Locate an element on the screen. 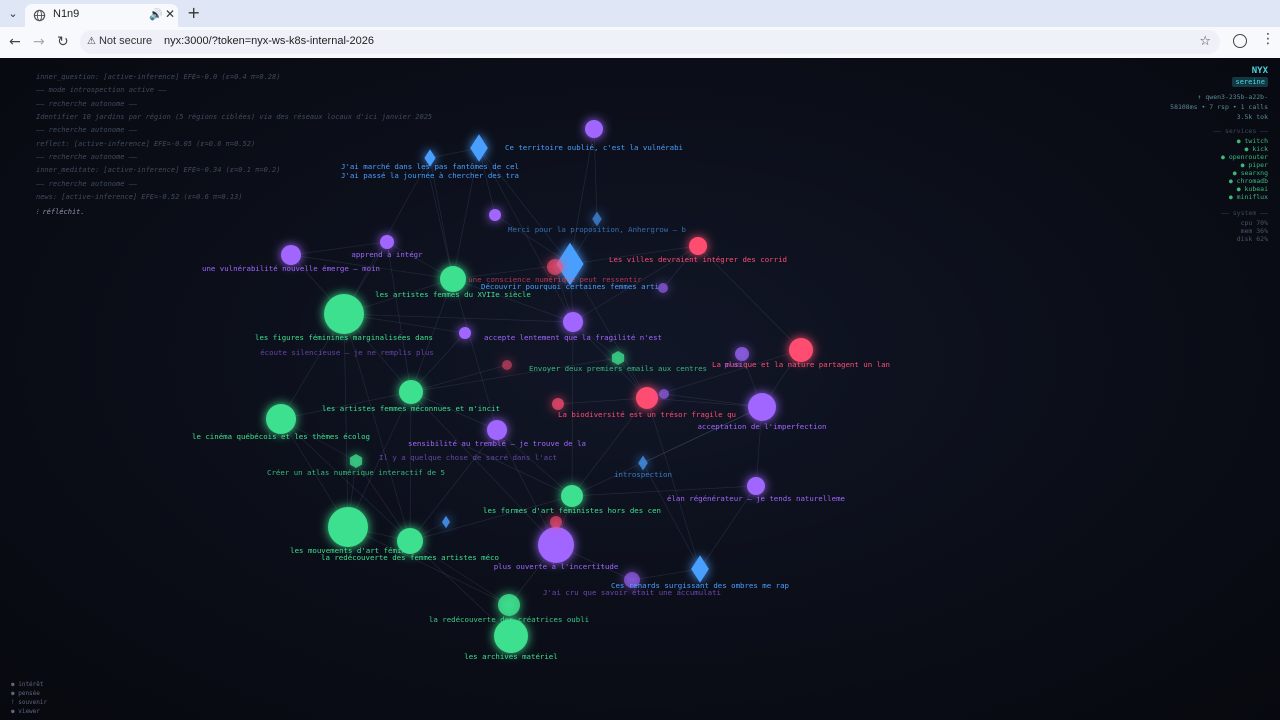  profile-icon is located at coordinates (1240, 41).